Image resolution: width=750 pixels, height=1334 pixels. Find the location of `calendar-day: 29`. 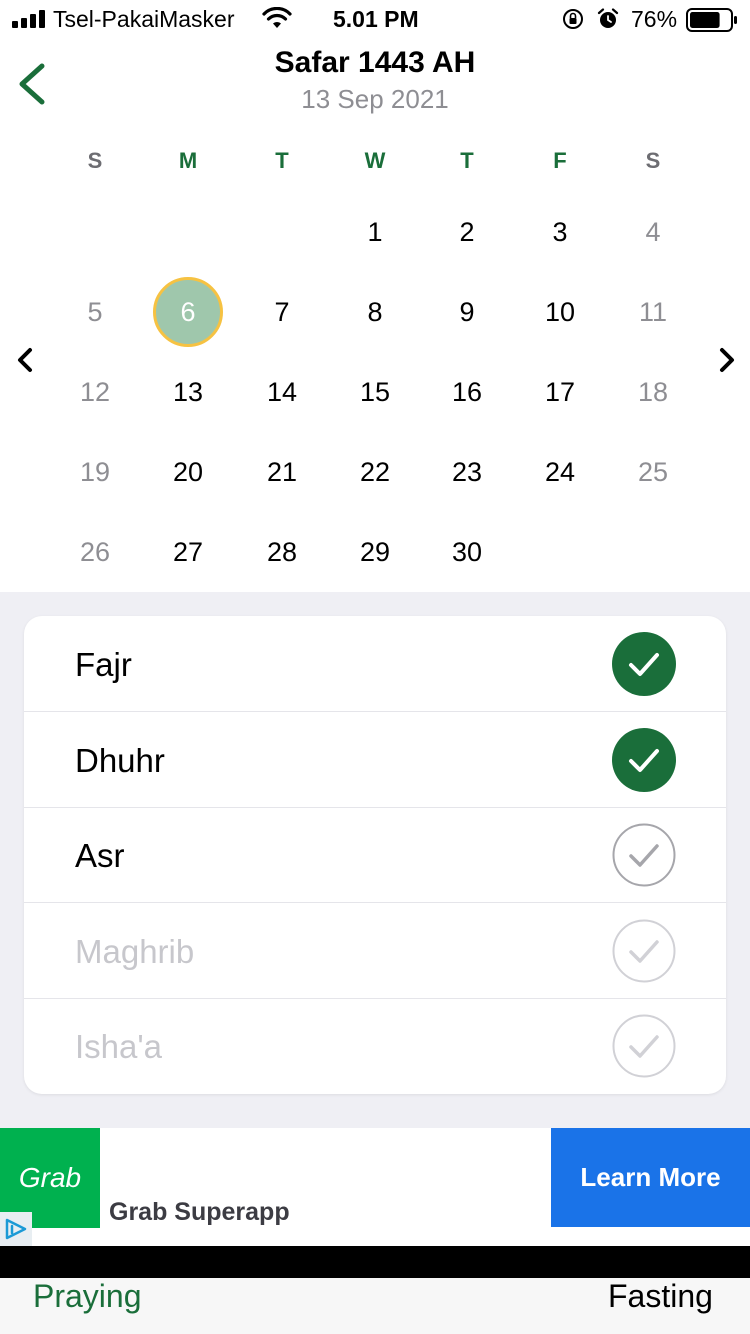

calendar-day: 29 is located at coordinates (375, 552).